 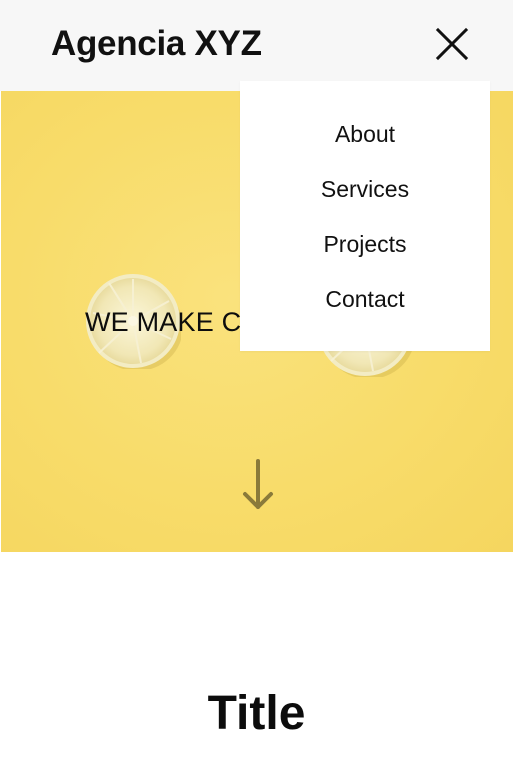 I want to click on hero-headline: WE MAKE C, so click(x=163, y=322).